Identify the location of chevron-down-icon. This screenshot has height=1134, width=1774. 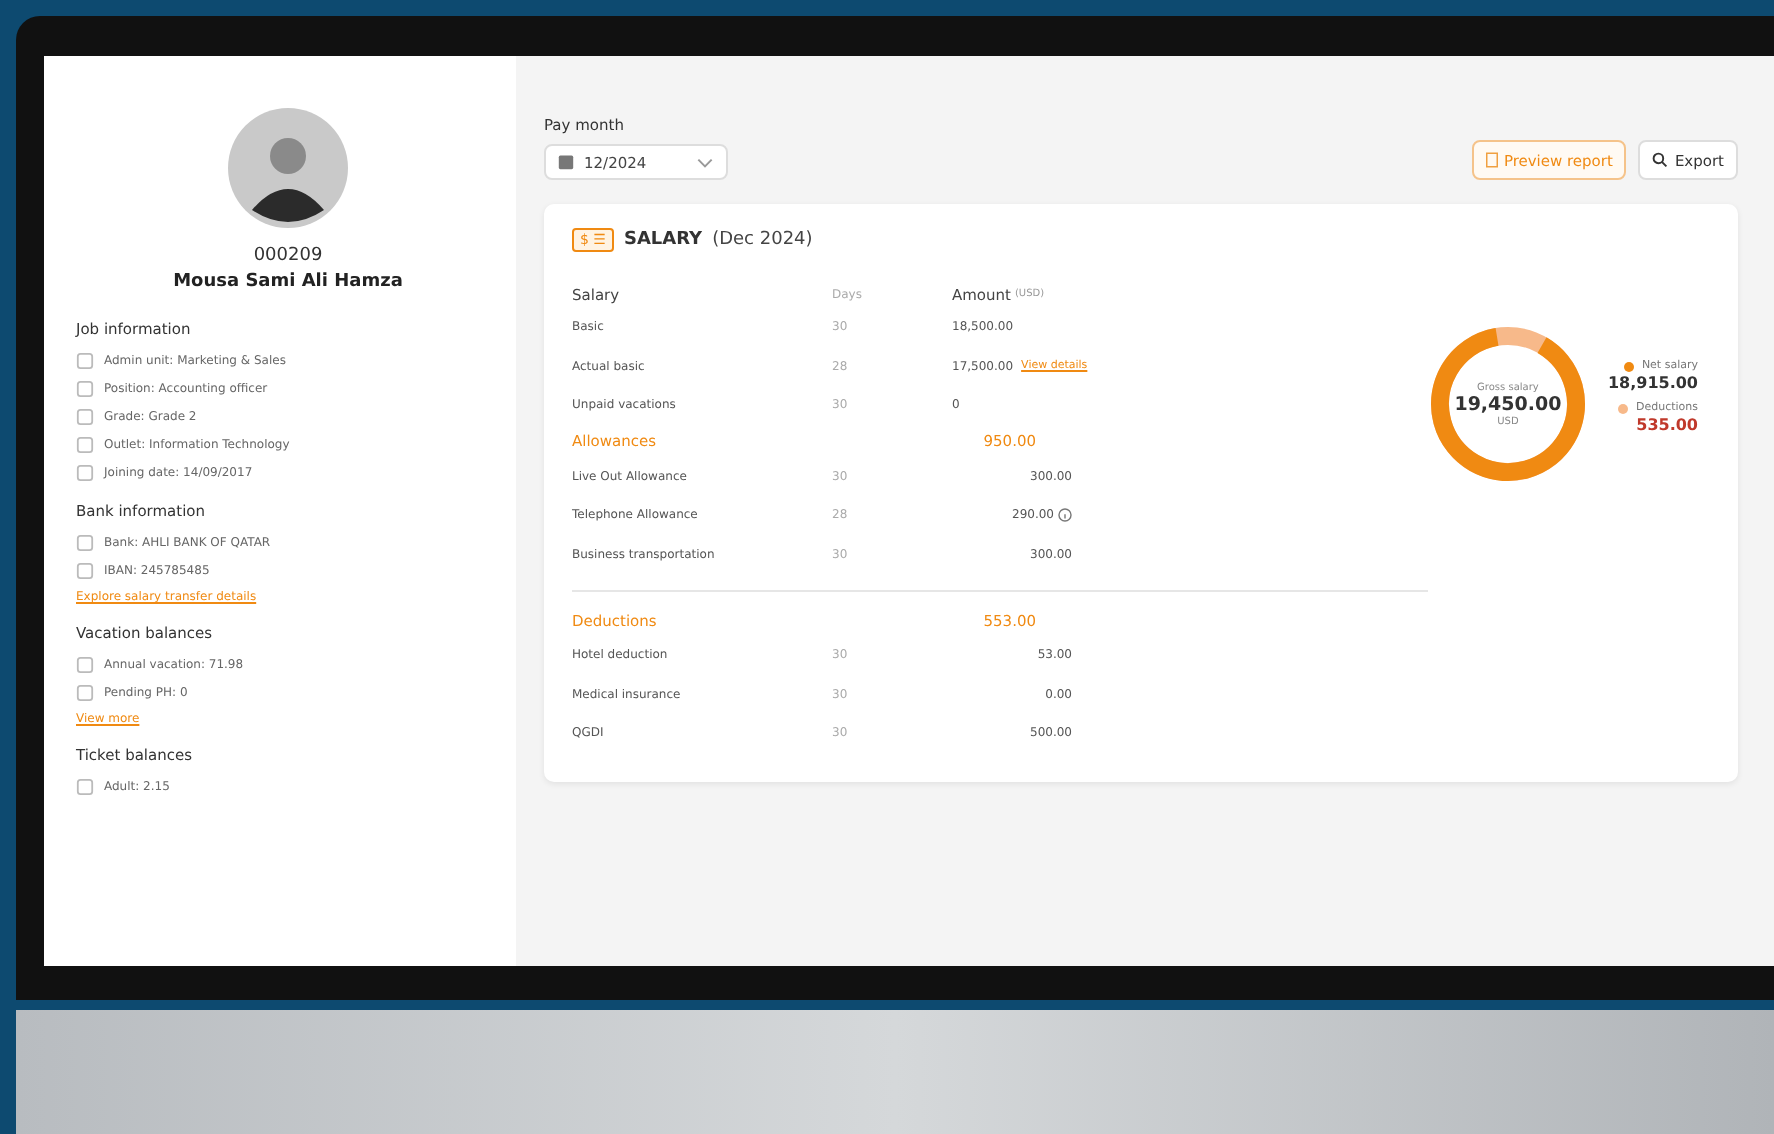
(705, 162).